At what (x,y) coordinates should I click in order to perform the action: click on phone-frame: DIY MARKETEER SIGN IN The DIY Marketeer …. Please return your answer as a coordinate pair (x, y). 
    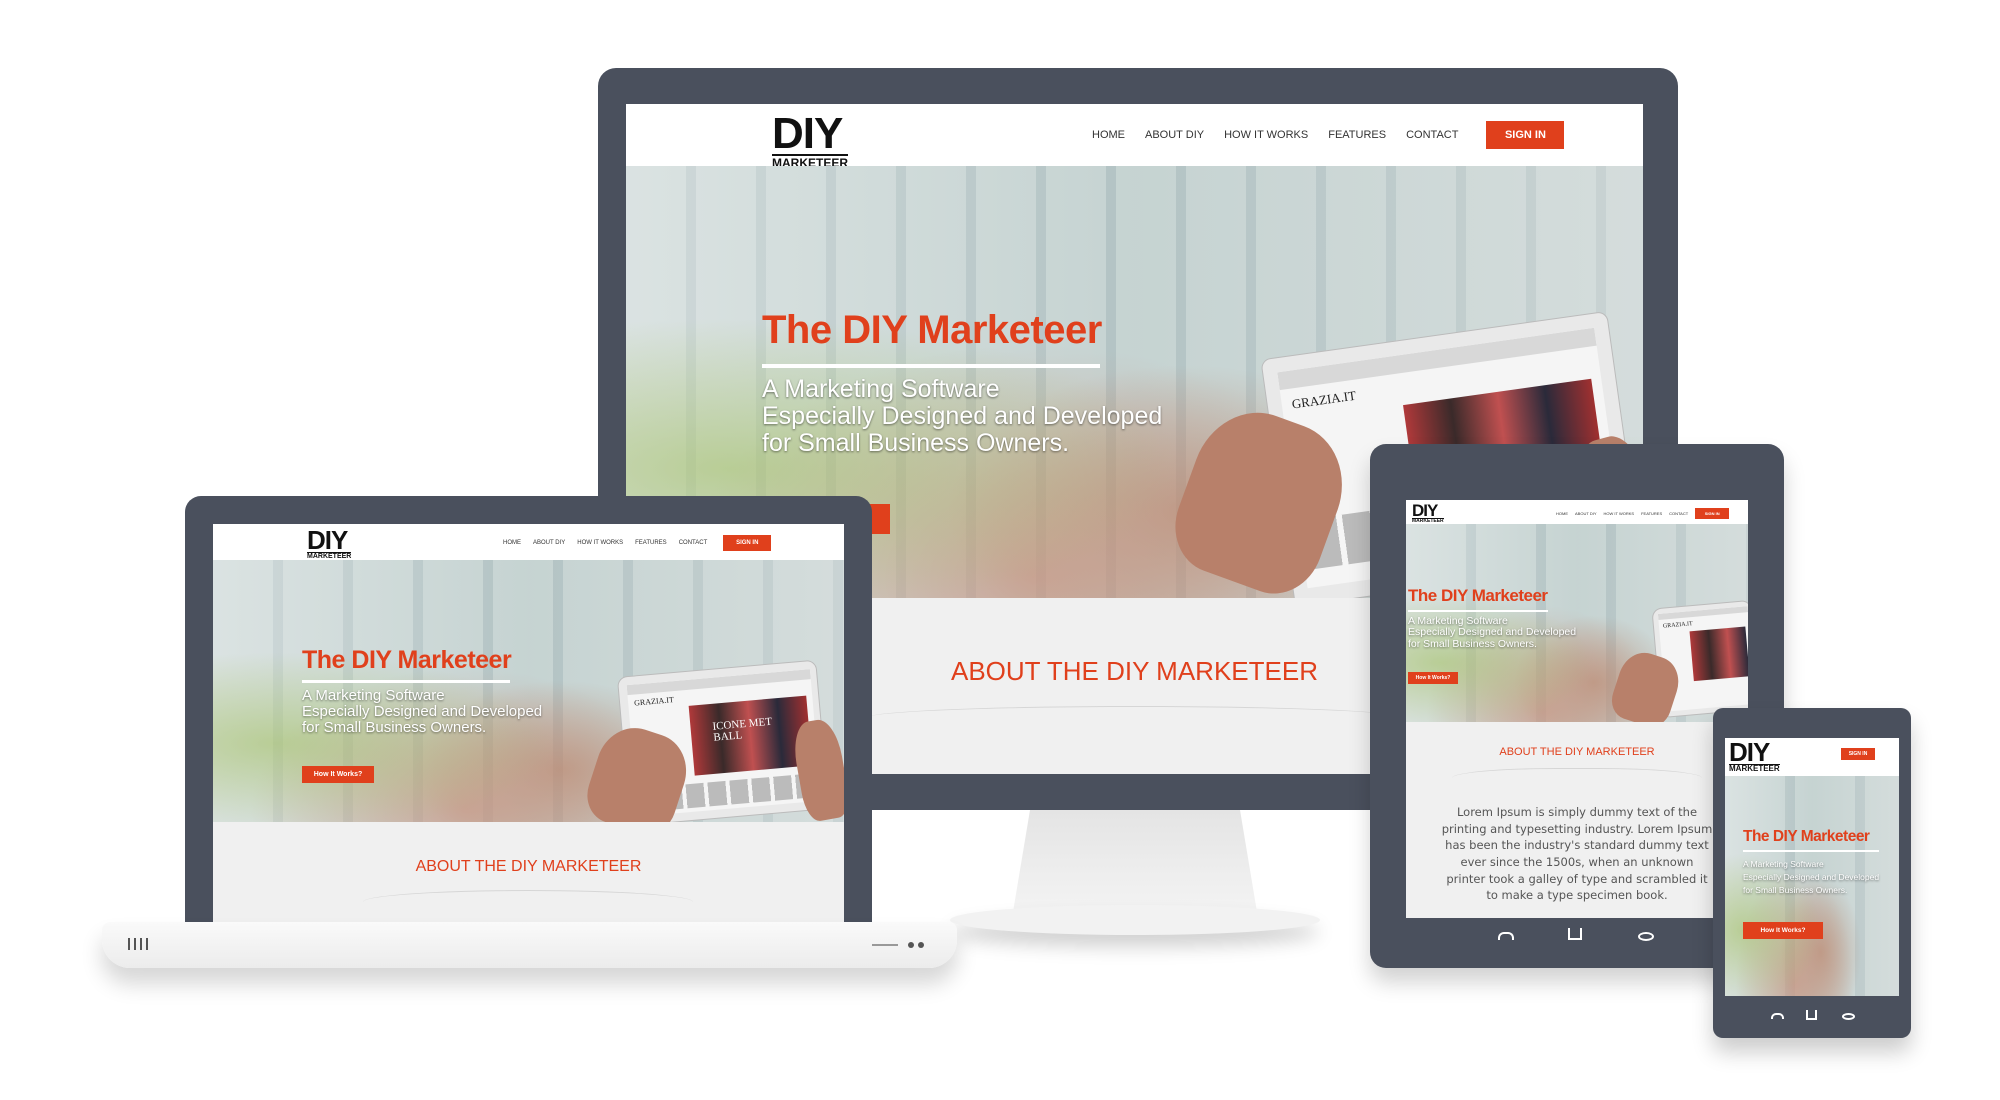
    Looking at the image, I should click on (1812, 873).